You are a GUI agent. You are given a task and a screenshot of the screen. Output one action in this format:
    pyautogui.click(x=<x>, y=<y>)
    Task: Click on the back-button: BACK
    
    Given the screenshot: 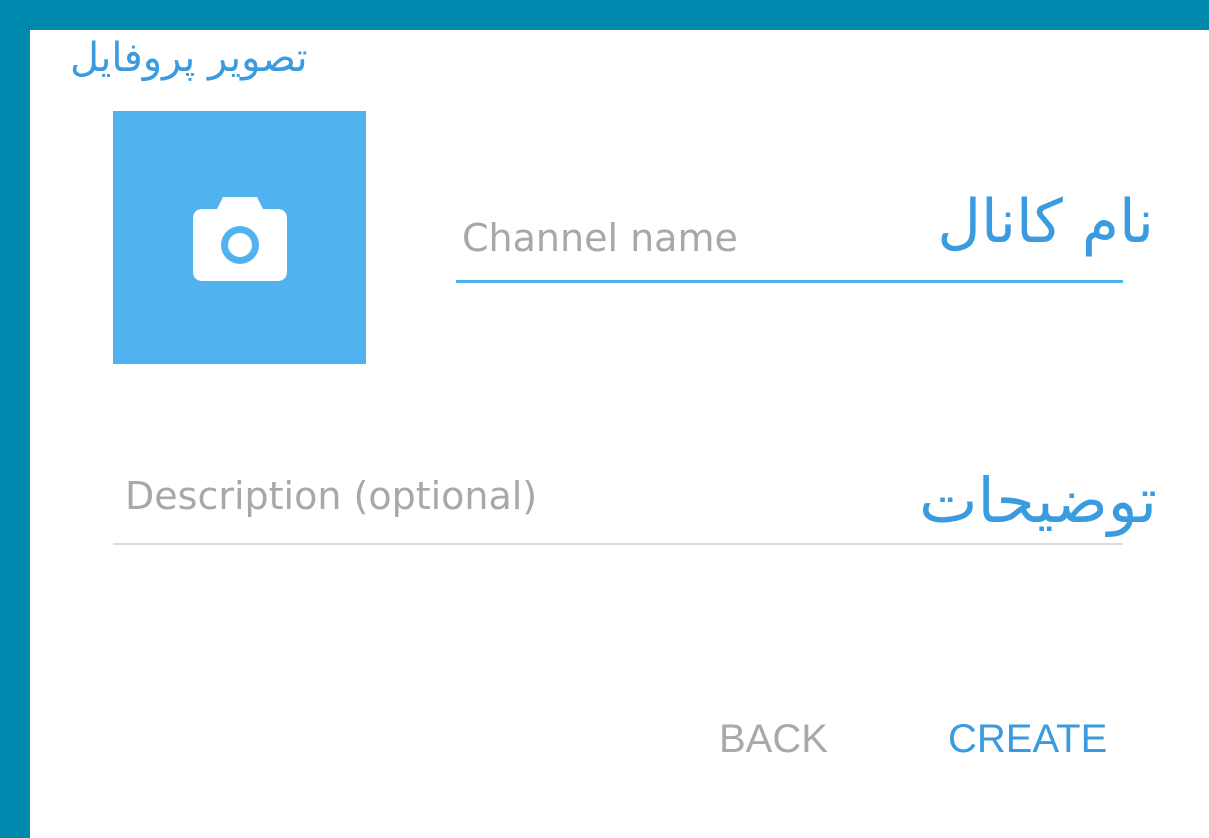 What is the action you would take?
    pyautogui.click(x=773, y=739)
    